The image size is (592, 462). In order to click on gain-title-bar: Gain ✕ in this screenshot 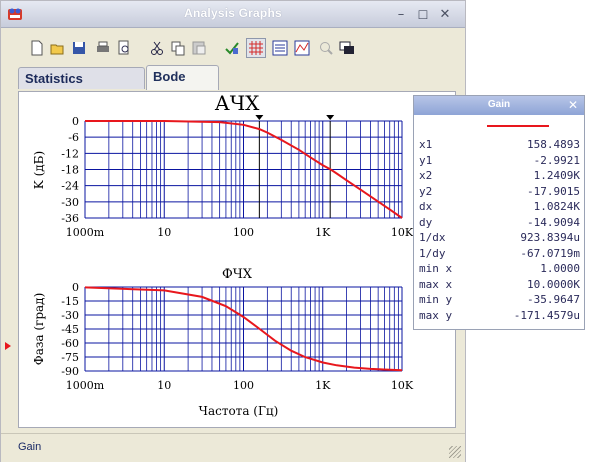, I will do `click(499, 105)`.